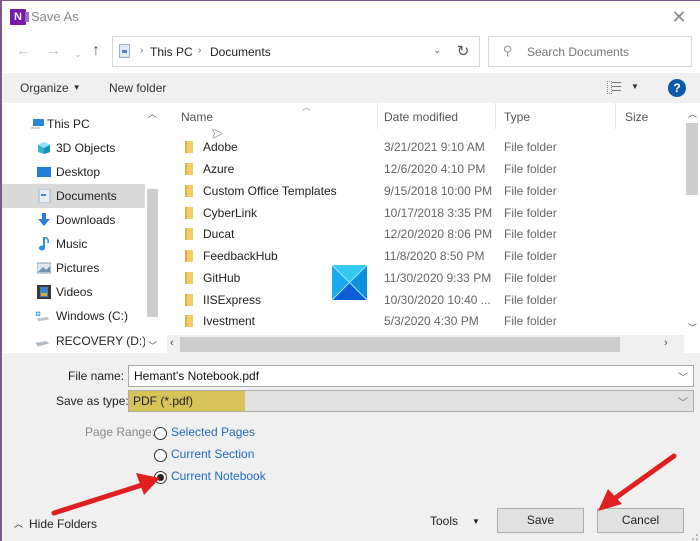  Describe the element at coordinates (636, 117) in the screenshot. I see `column-header-size: Size` at that location.